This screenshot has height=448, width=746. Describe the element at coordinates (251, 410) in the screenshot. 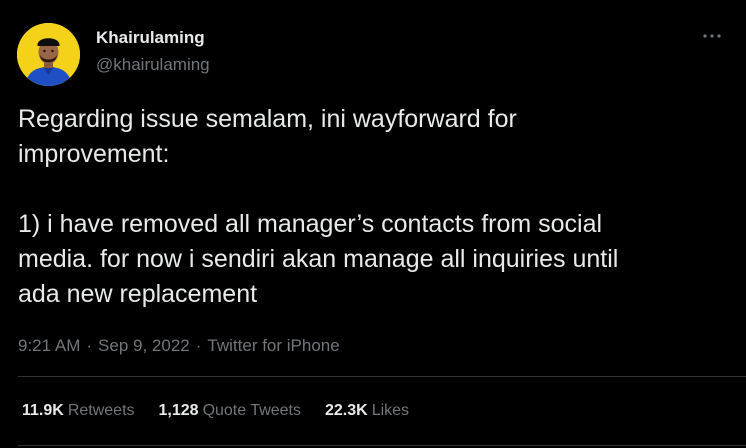

I see `quote-tweets-label: Quote Tweets` at that location.